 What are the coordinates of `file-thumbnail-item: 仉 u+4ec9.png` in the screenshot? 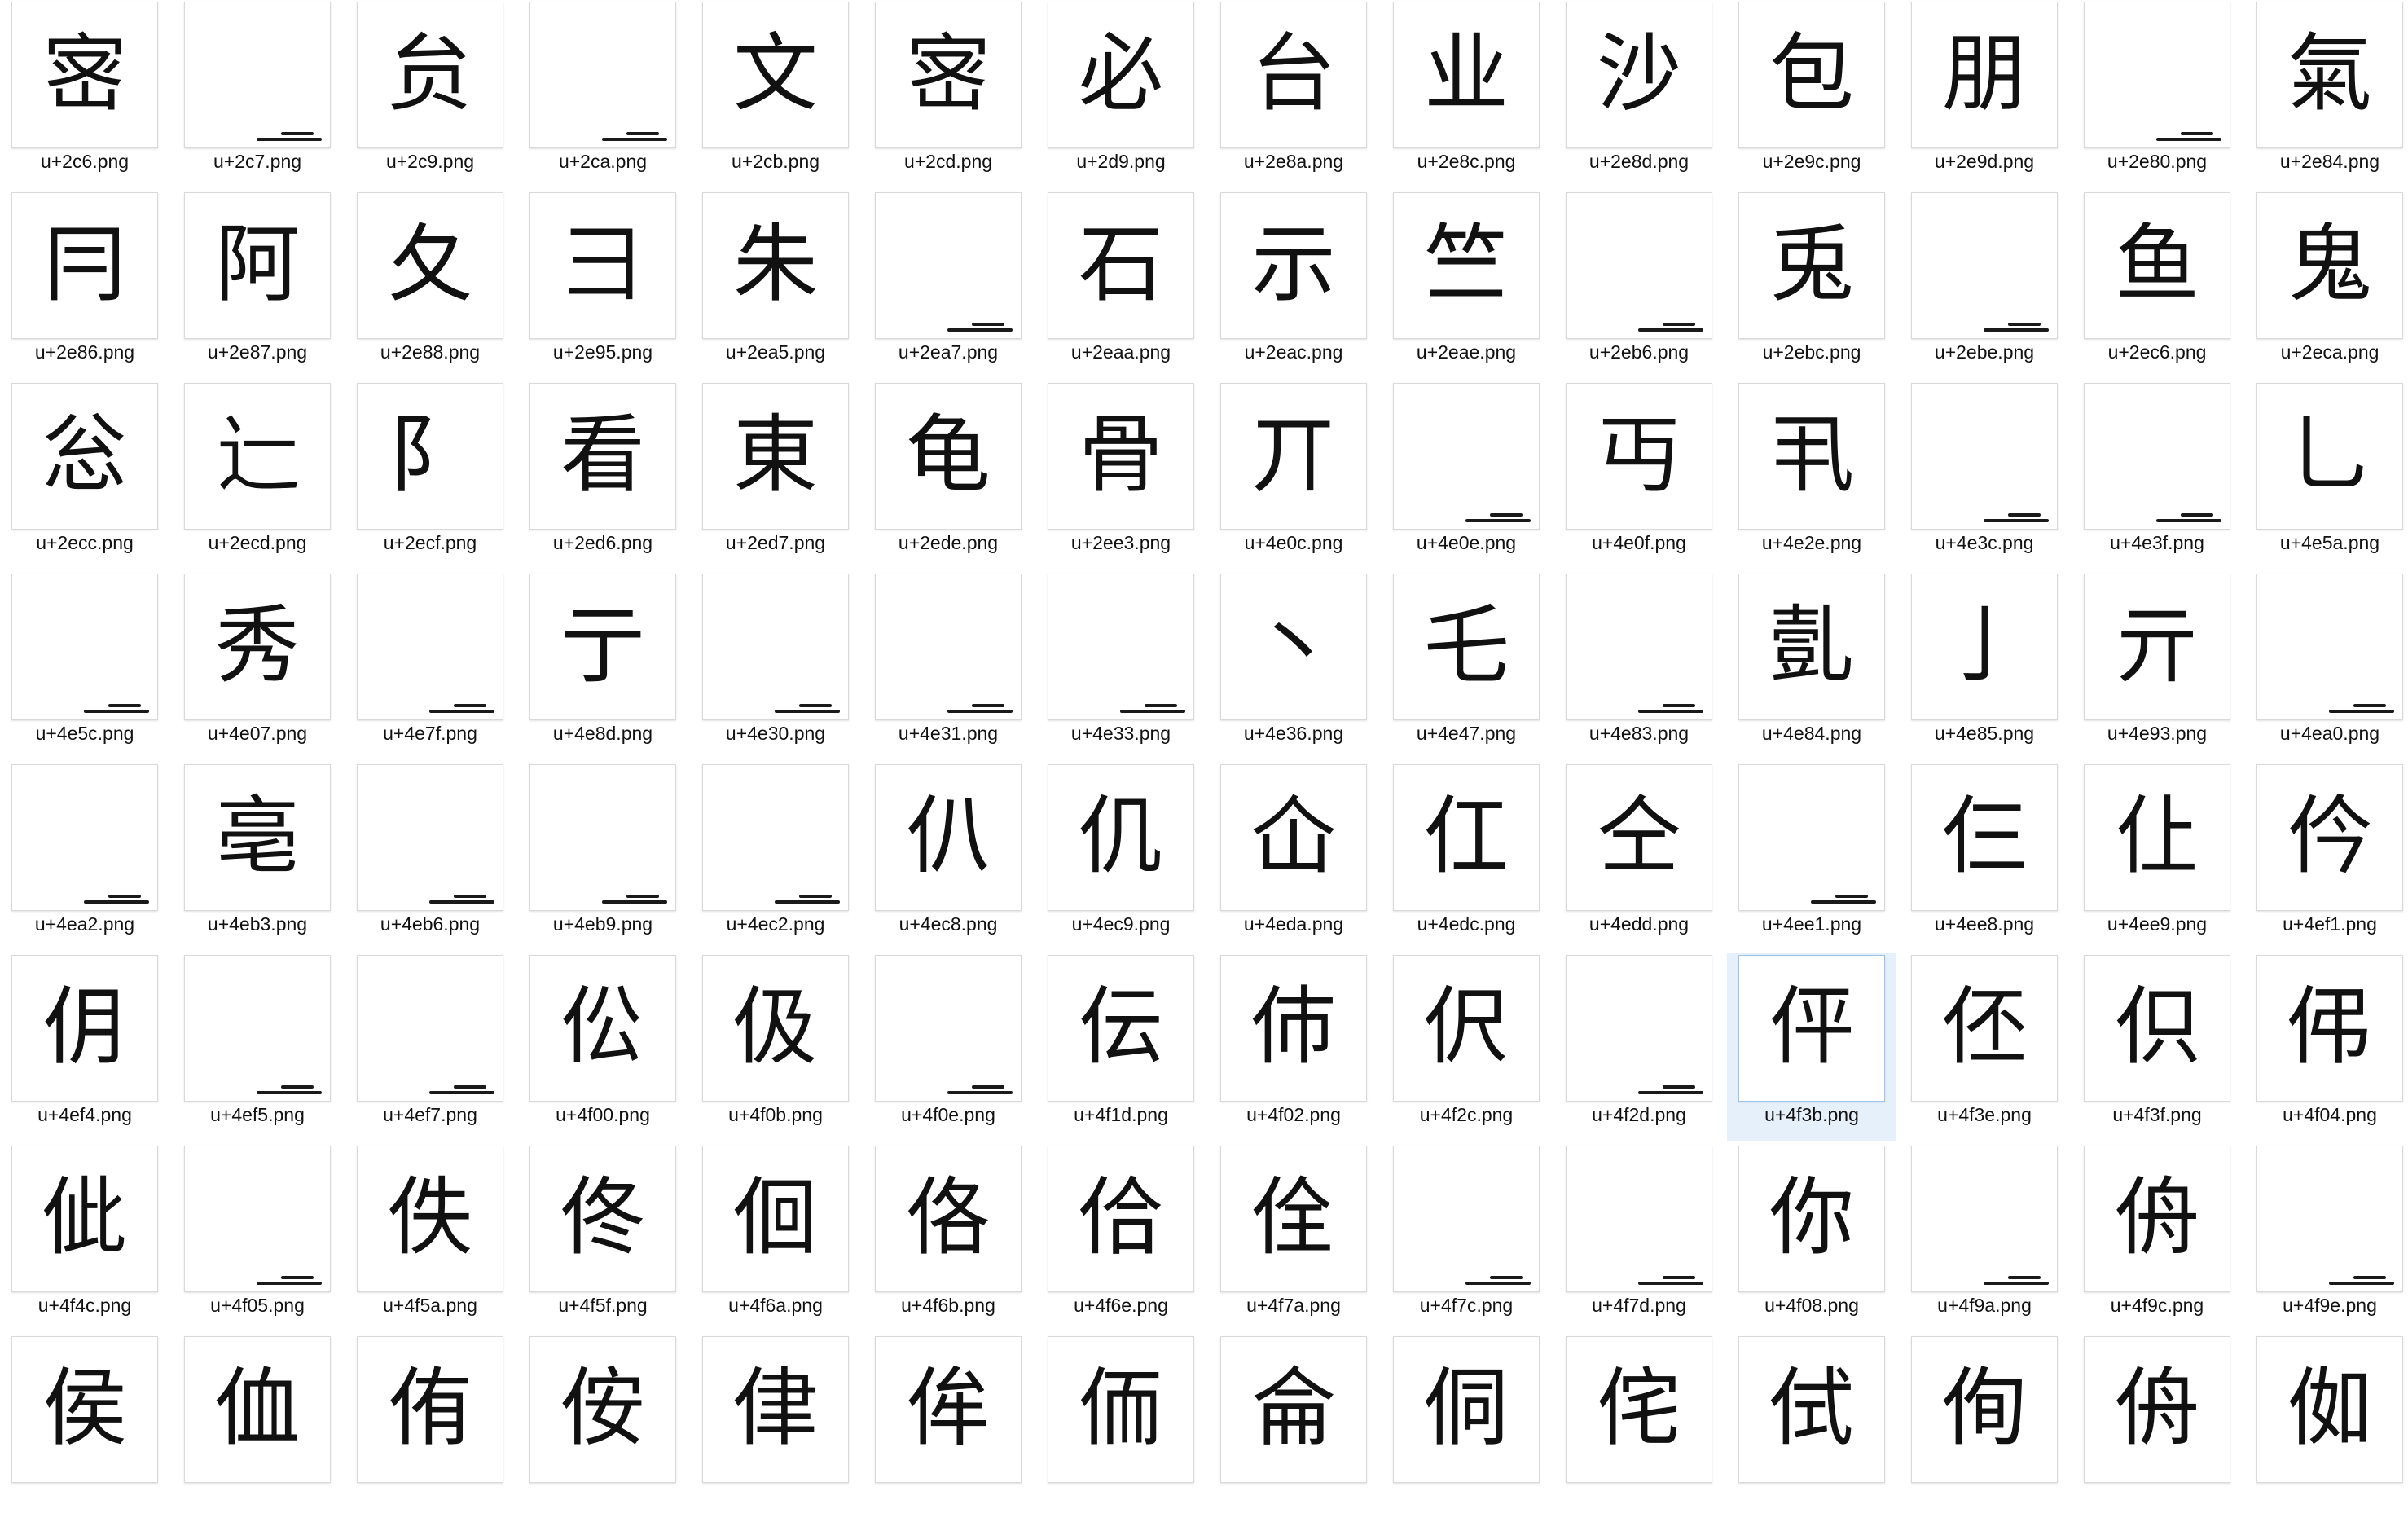 It's located at (1121, 857).